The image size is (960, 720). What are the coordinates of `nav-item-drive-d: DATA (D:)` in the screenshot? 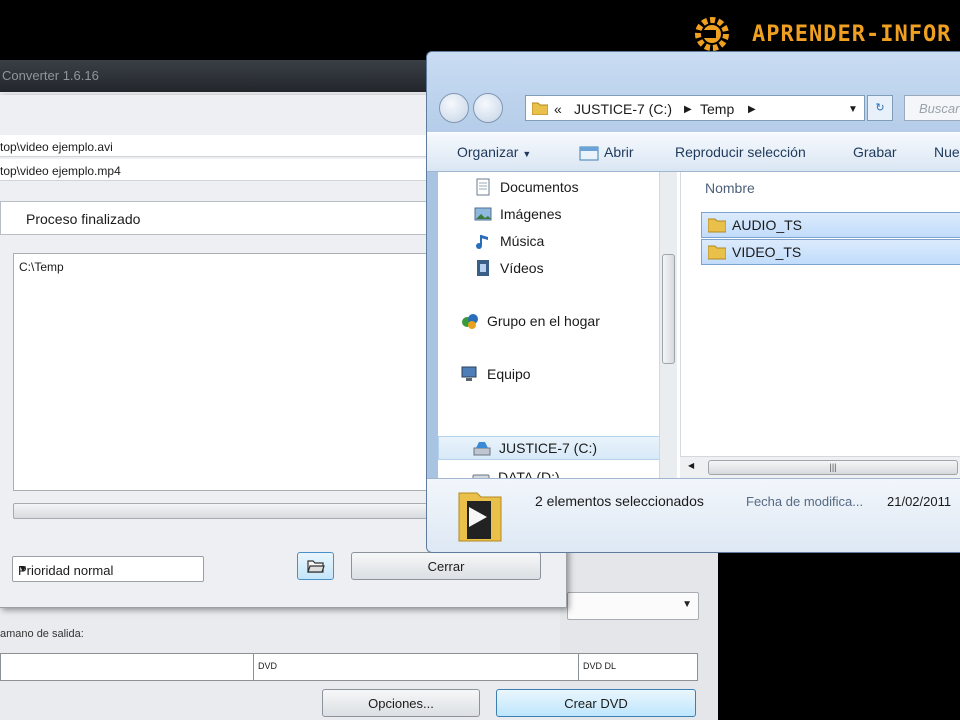 It's located at (516, 471).